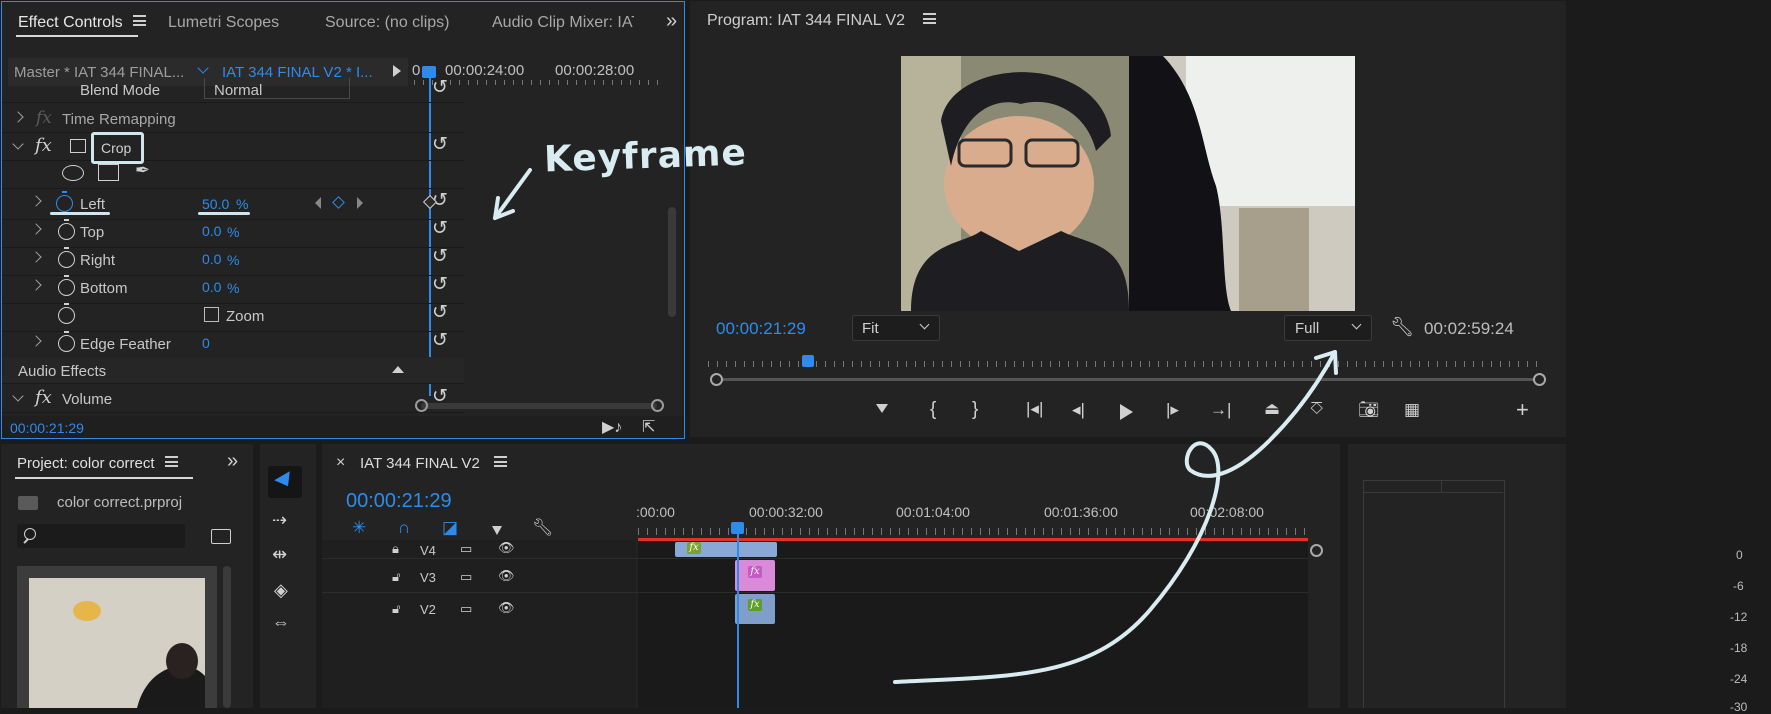 The height and width of the screenshot is (714, 1771). What do you see at coordinates (1129, 379) in the screenshot?
I see `zoom-bar` at bounding box center [1129, 379].